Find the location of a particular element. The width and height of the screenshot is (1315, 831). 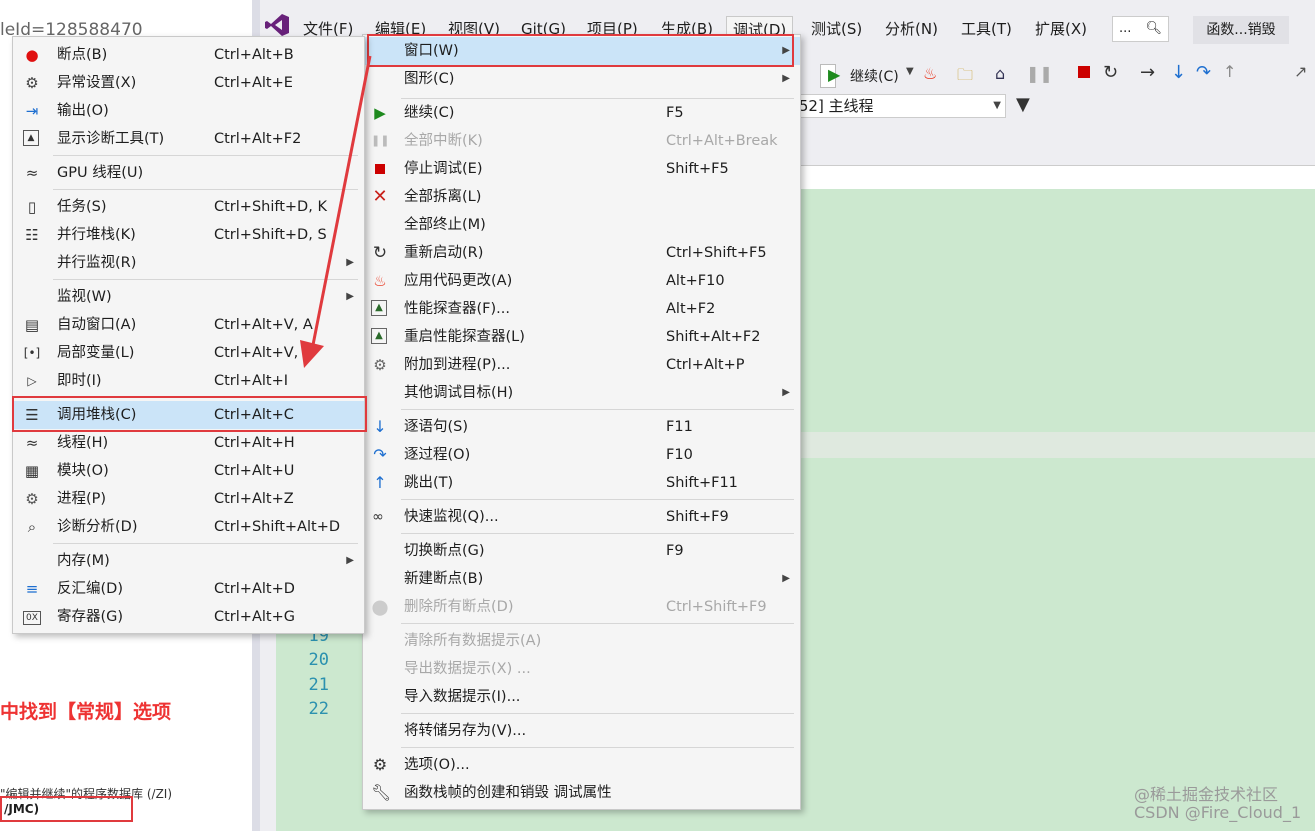

line-number: 22 is located at coordinates (318, 709).